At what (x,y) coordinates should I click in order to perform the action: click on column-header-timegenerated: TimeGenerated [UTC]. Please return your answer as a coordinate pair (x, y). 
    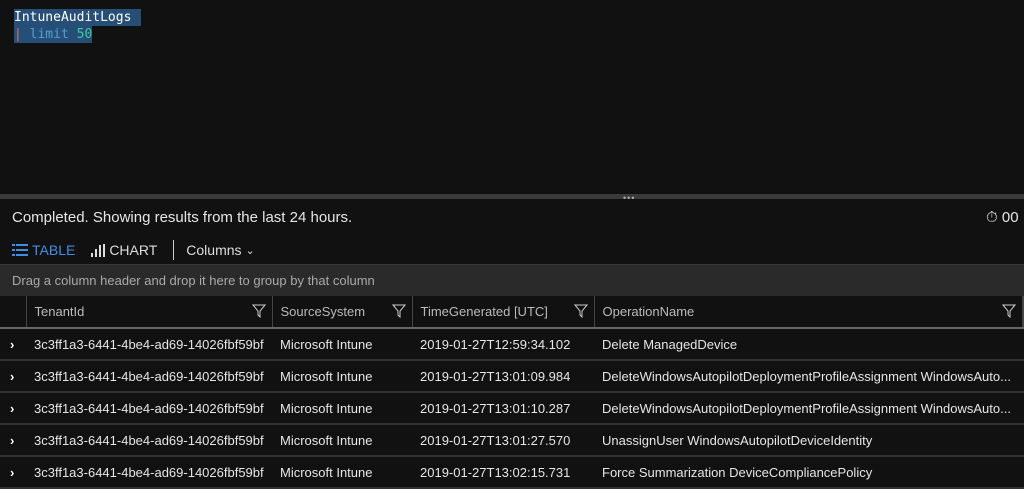
    Looking at the image, I should click on (503, 312).